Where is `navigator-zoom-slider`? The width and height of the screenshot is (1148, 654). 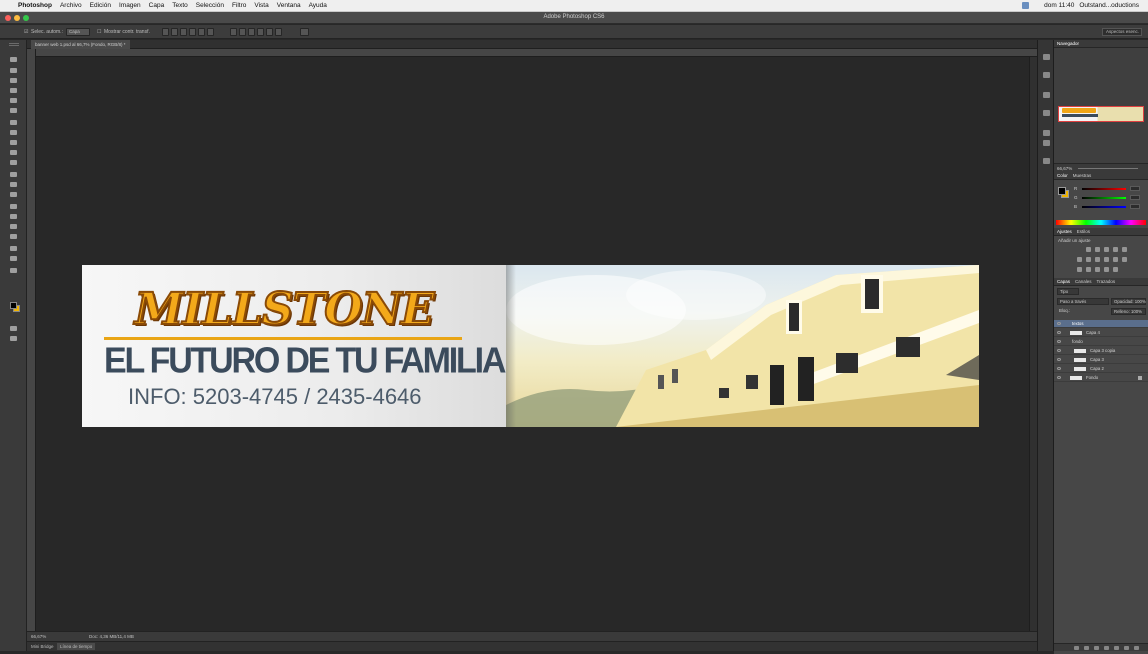 navigator-zoom-slider is located at coordinates (1108, 168).